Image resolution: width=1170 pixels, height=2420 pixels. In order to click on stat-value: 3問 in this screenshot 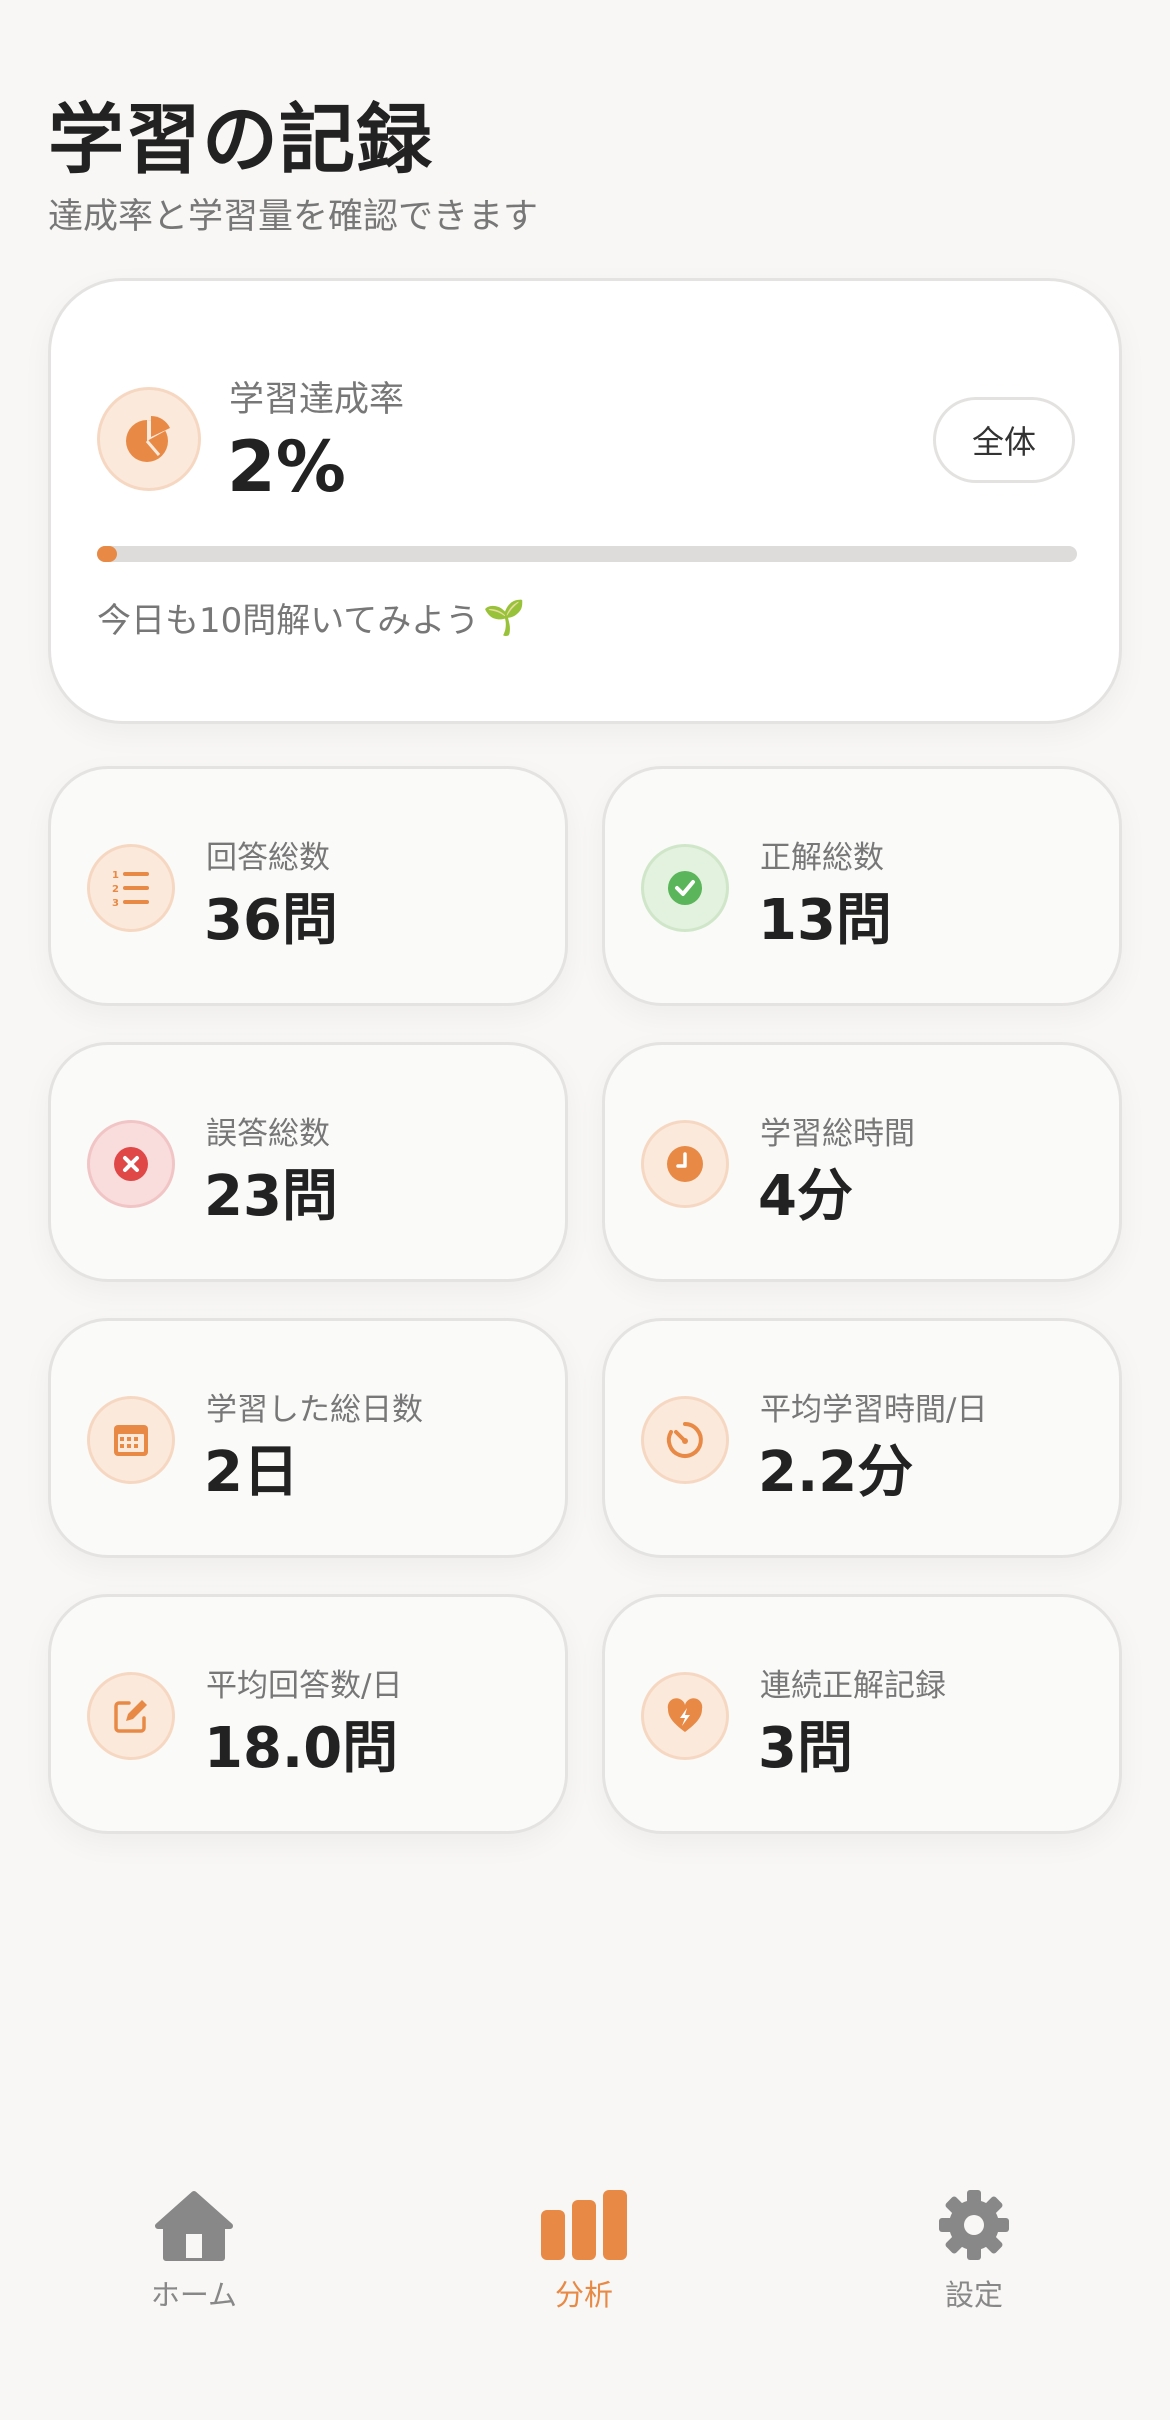, I will do `click(805, 1748)`.